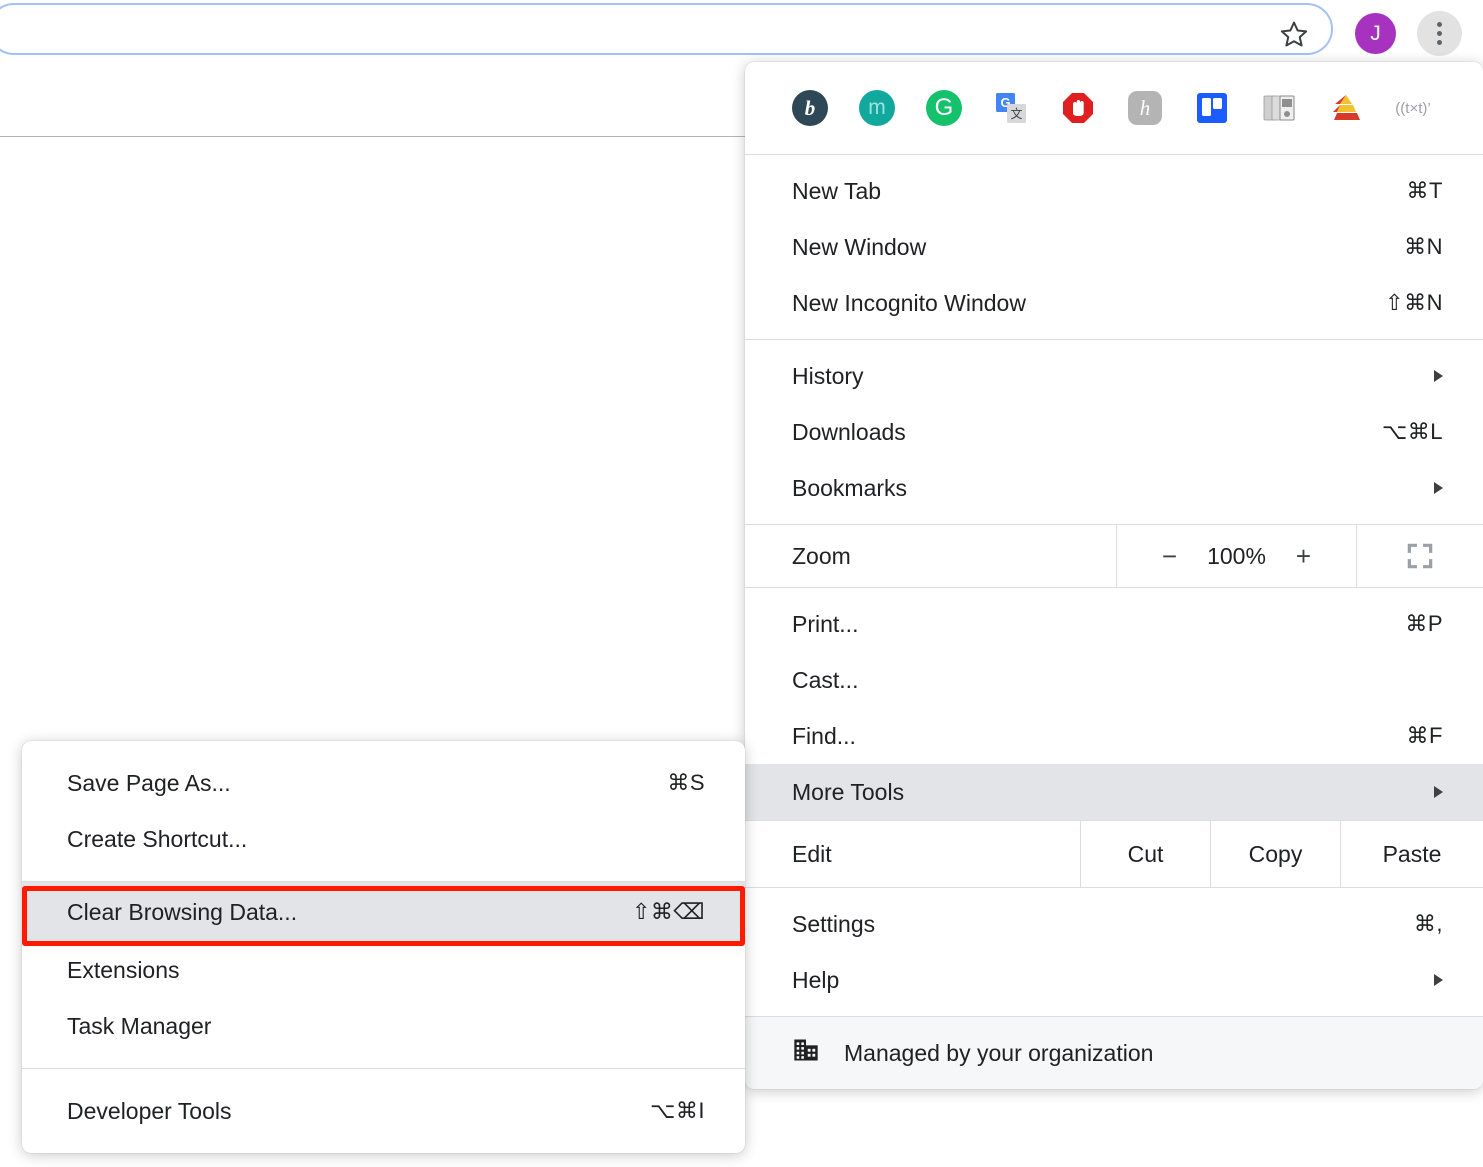 The height and width of the screenshot is (1167, 1483). I want to click on menu-item-downloads: Downloads ⌥⌘L, so click(1114, 432).